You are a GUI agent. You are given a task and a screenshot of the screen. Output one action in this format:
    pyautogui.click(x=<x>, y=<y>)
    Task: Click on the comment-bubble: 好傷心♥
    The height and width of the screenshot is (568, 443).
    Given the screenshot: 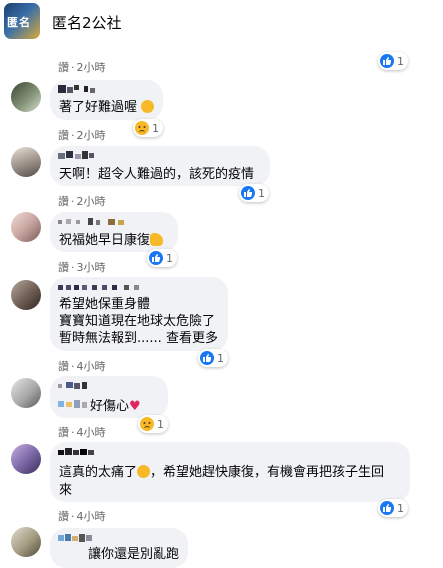 What is the action you would take?
    pyautogui.click(x=109, y=397)
    